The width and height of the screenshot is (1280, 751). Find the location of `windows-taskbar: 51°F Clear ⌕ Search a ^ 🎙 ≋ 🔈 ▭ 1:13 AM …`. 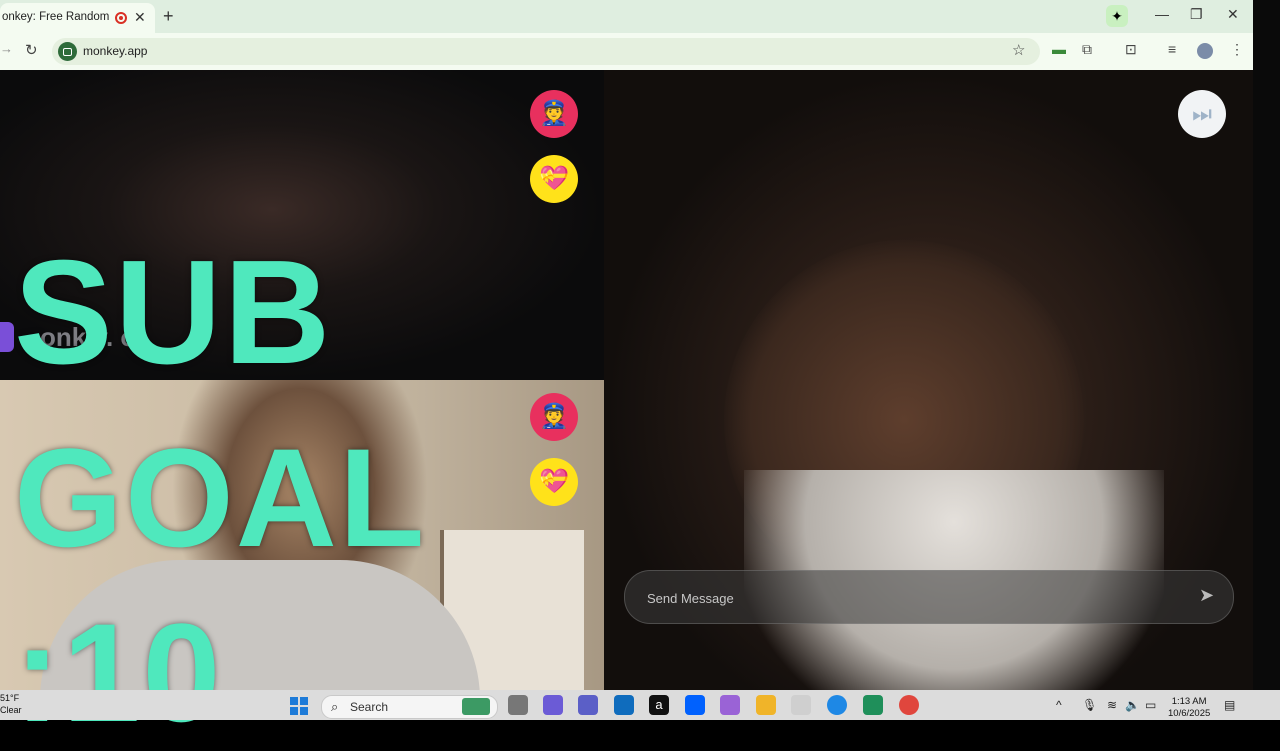

windows-taskbar: 51°F Clear ⌕ Search a ^ 🎙 ≋ 🔈 ▭ 1:13 AM … is located at coordinates (640, 705).